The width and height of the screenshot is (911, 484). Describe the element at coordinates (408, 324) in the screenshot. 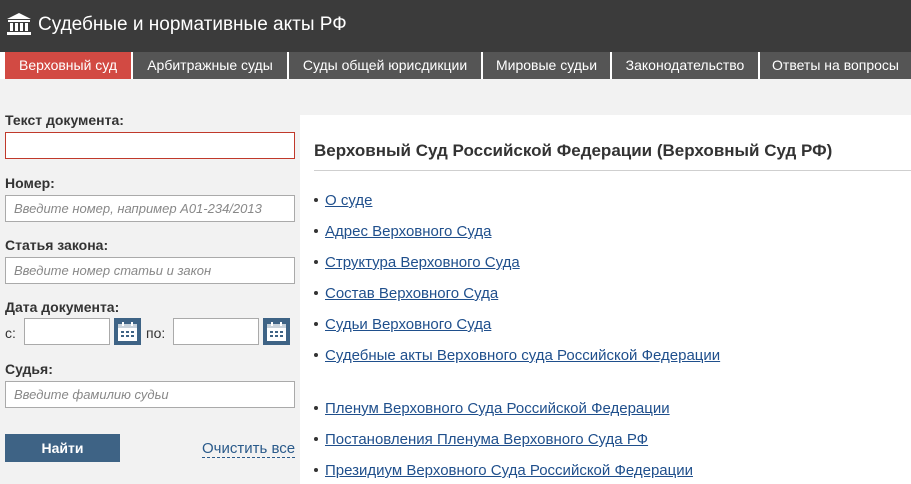

I see `link-court-judges: Судьи Верховного Суда` at that location.